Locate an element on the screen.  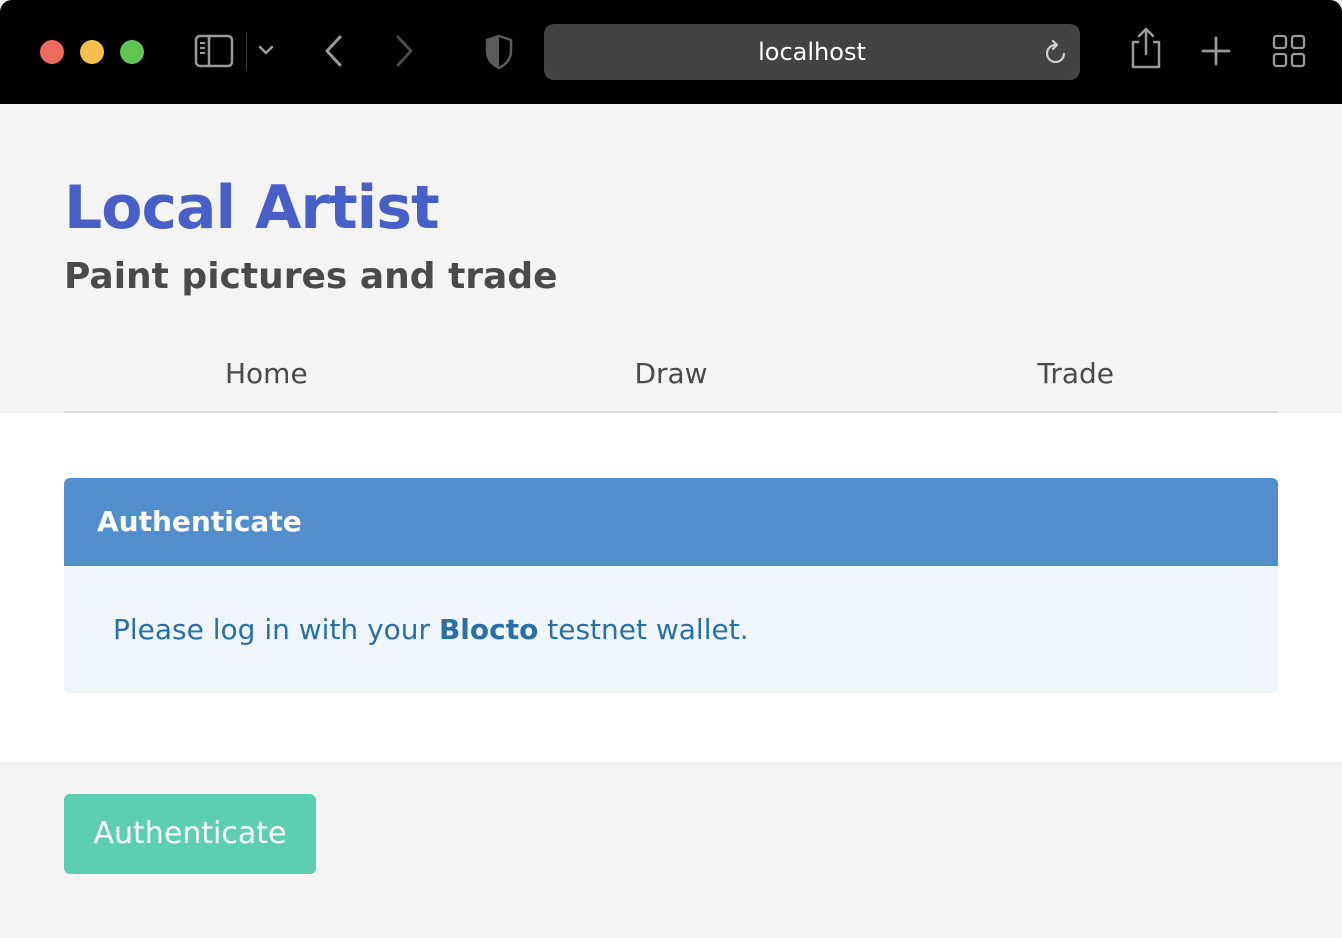
forward-icon is located at coordinates (404, 51).